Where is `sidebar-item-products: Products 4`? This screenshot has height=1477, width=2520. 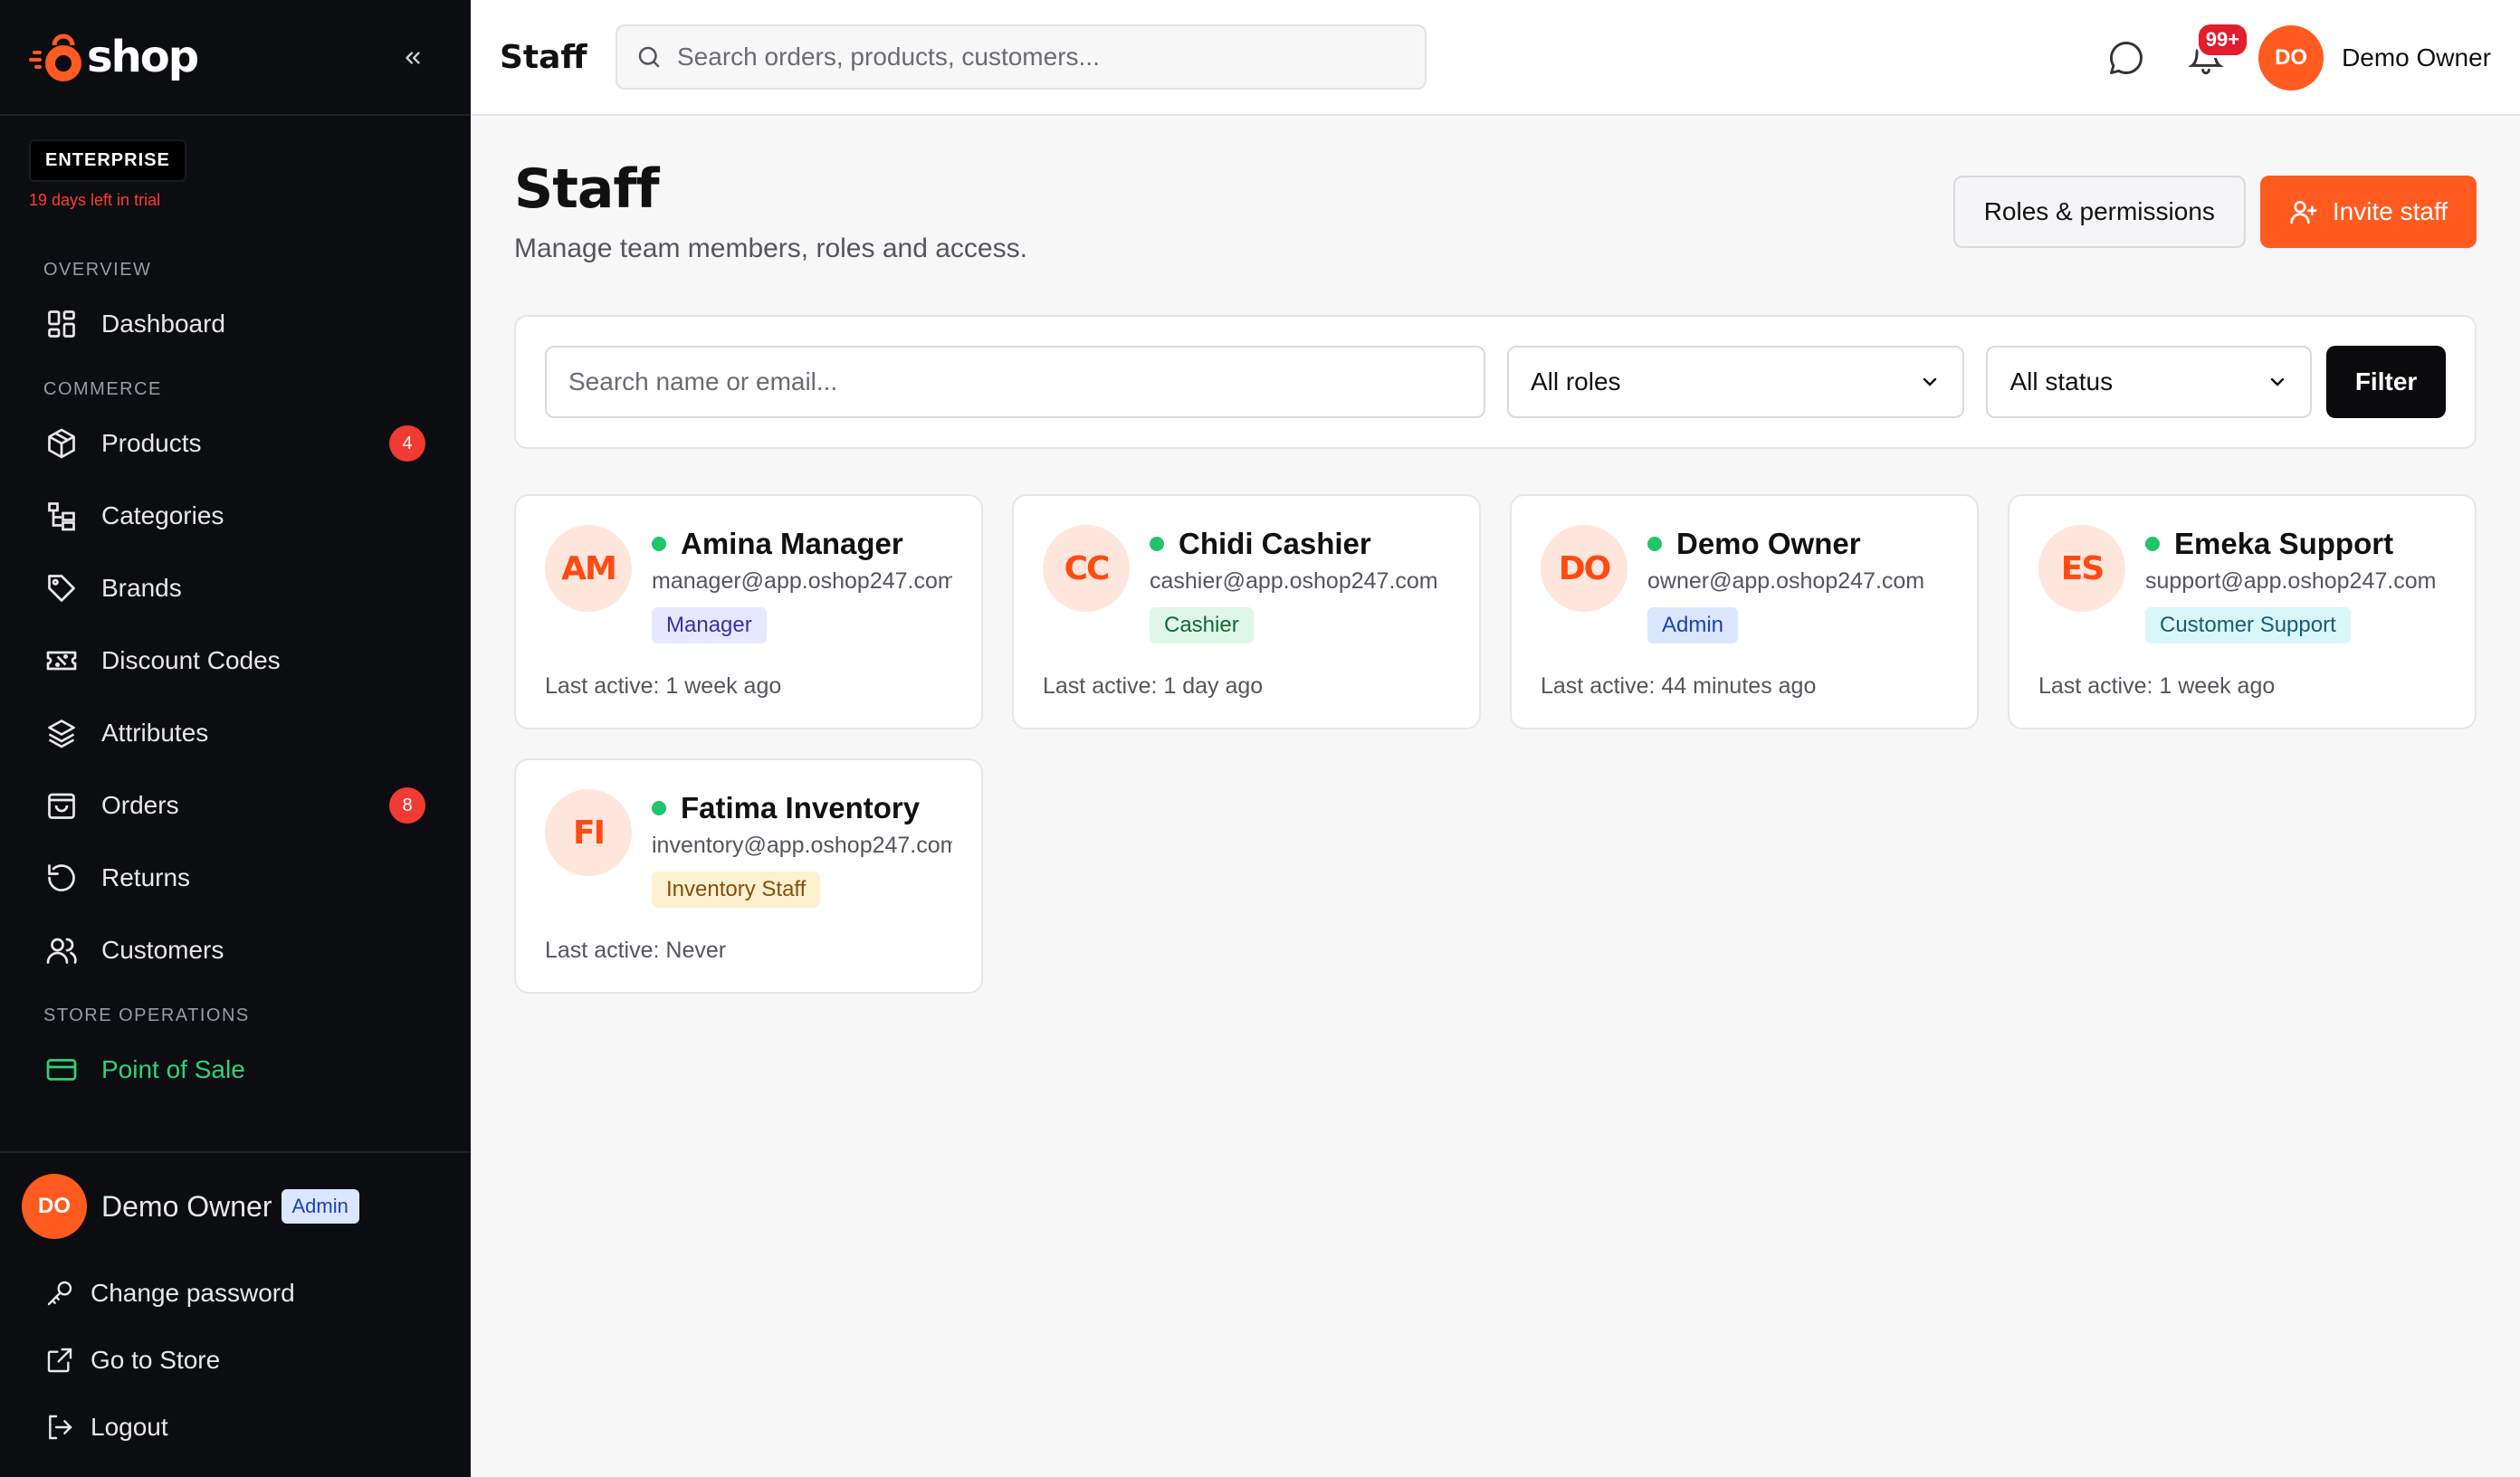
sidebar-item-products: Products 4 is located at coordinates (235, 443).